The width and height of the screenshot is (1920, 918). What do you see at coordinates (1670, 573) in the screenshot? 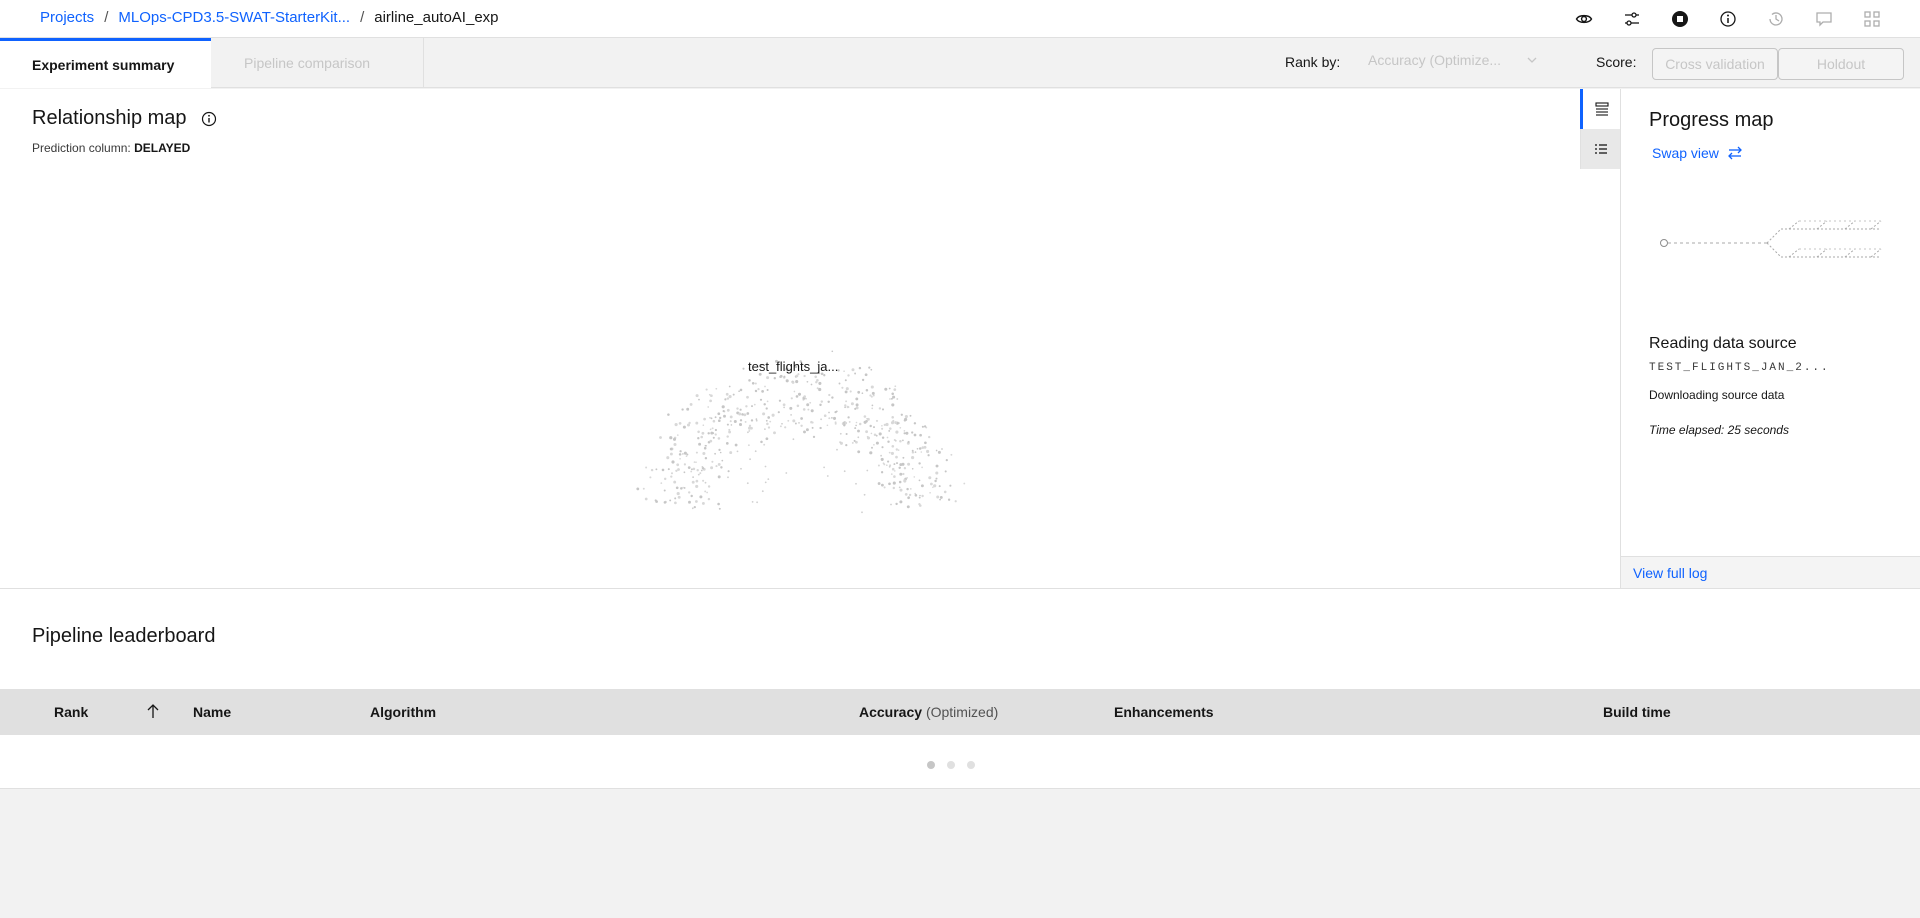
I see `view-full-log-link: View full log` at bounding box center [1670, 573].